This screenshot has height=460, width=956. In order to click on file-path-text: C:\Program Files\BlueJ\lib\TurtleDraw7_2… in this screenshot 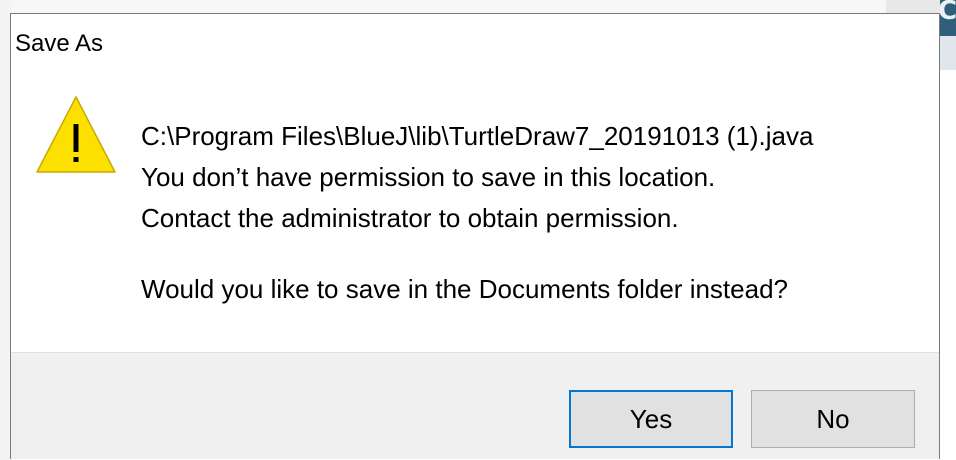, I will do `click(477, 136)`.